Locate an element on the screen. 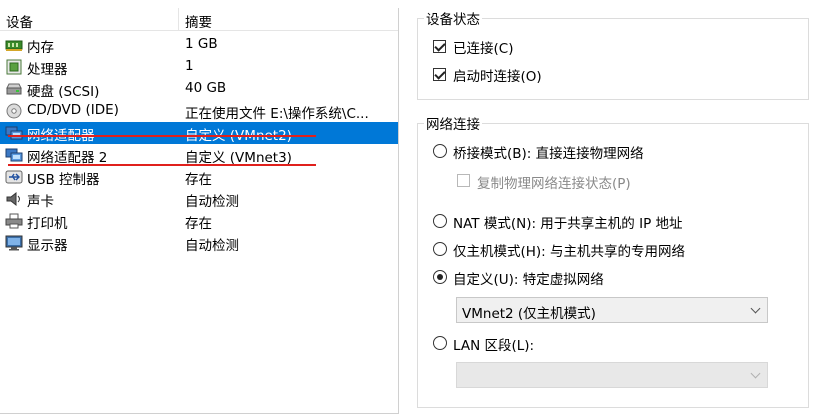 The image size is (820, 415). connected-checkbox is located at coordinates (439, 46).